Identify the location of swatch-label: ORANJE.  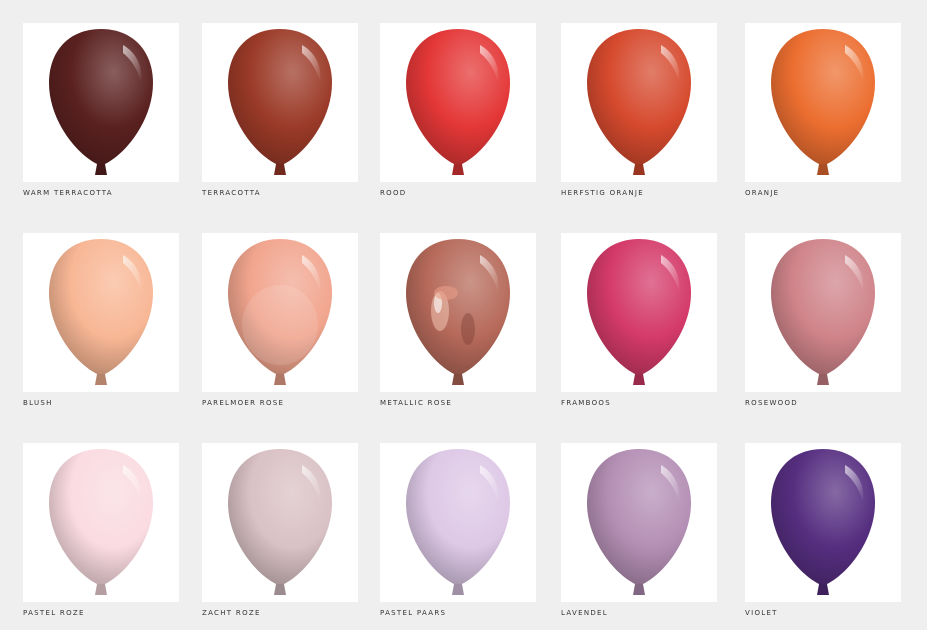
(762, 193).